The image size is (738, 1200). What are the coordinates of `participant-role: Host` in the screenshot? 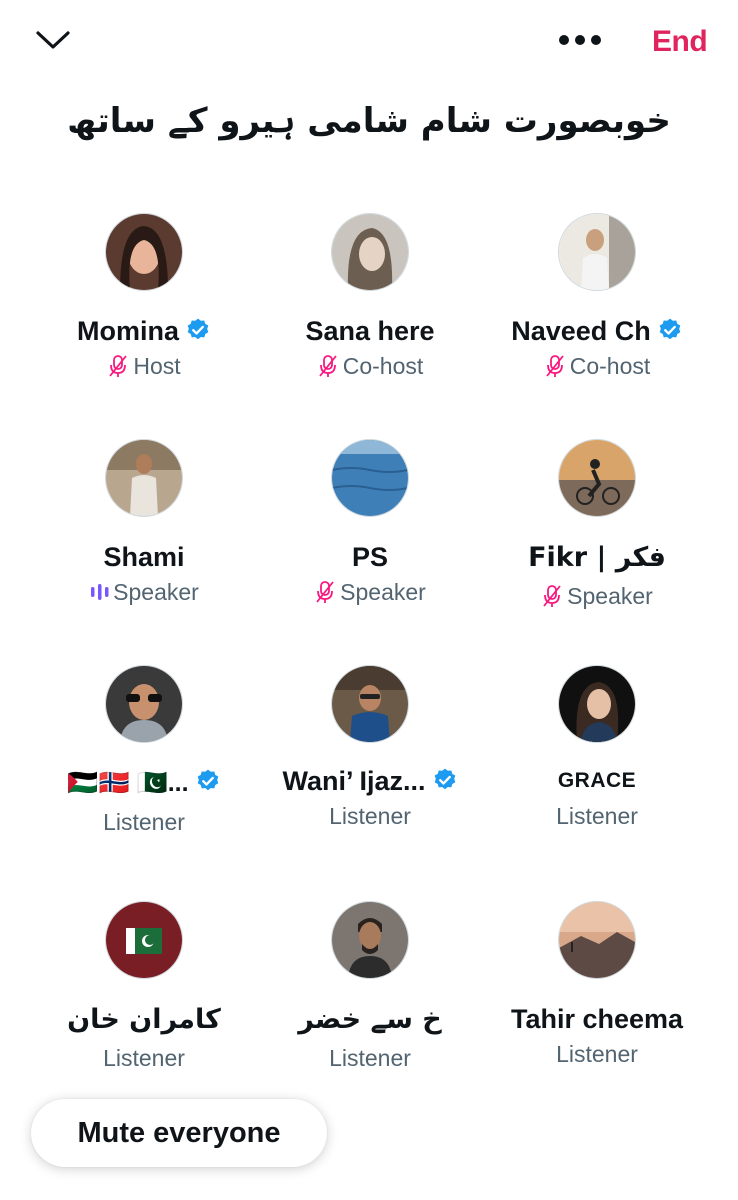 It's located at (157, 366).